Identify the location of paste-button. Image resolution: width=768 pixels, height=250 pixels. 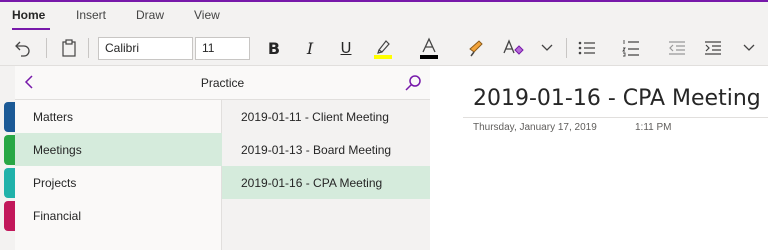
(69, 48).